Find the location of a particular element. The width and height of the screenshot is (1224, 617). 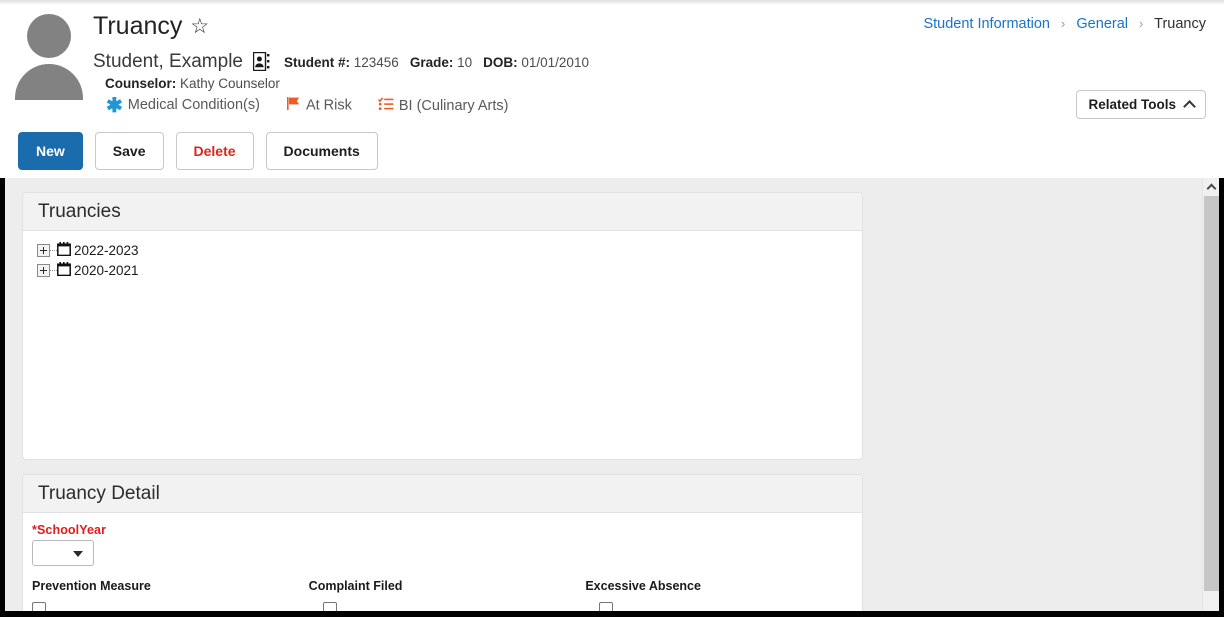

avatar-body is located at coordinates (49, 82).